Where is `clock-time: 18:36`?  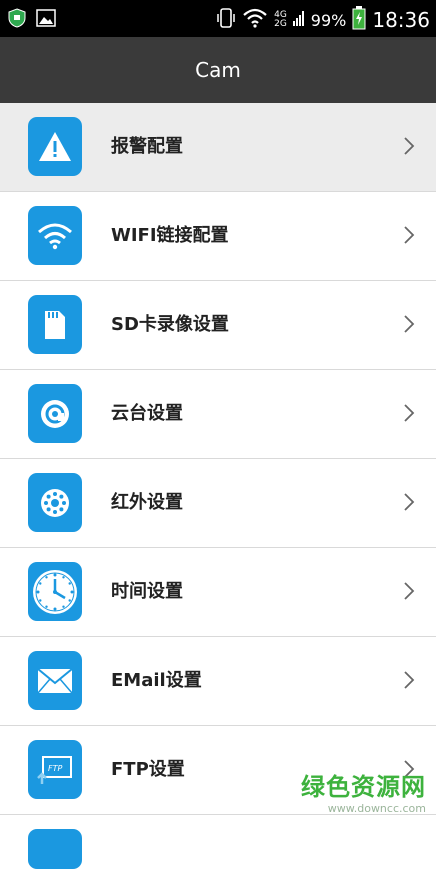
clock-time: 18:36 is located at coordinates (401, 20).